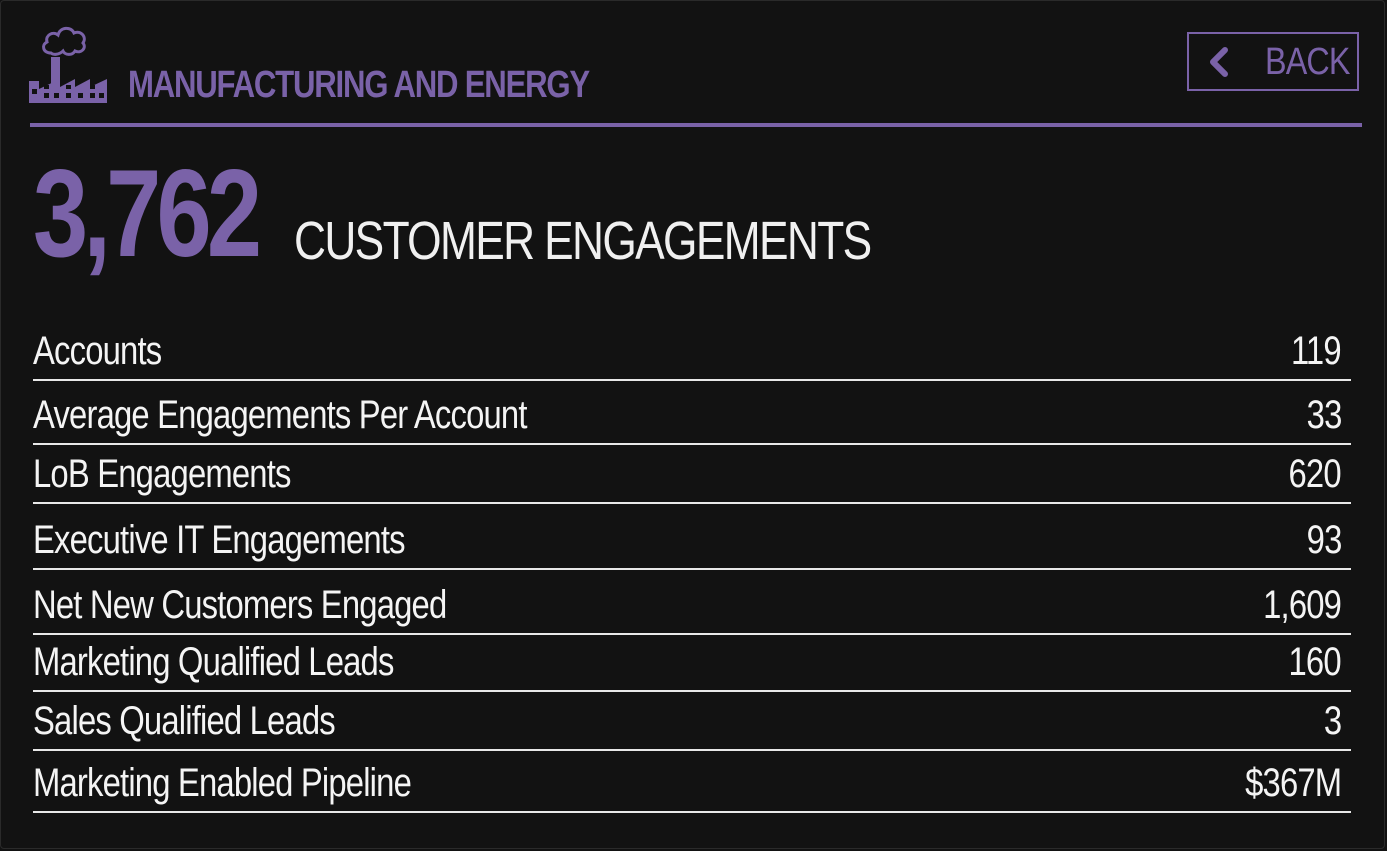 Image resolution: width=1387 pixels, height=851 pixels. I want to click on stat-row-accounts: Accounts 119, so click(692, 348).